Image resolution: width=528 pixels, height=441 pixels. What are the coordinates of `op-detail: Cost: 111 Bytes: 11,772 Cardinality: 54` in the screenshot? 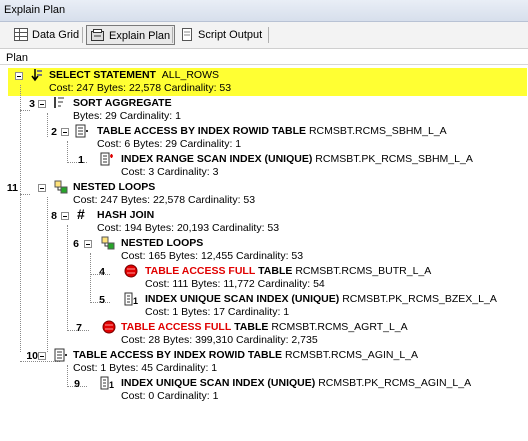 It's located at (235, 284).